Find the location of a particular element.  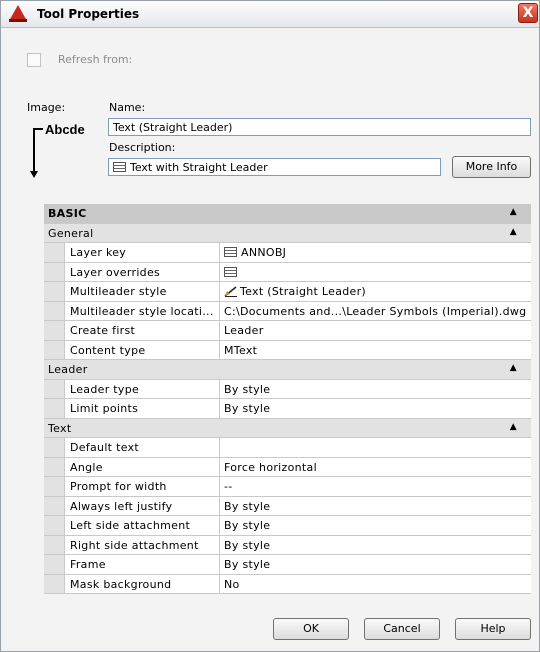

property-name: Multileader style is located at coordinates (142, 291).